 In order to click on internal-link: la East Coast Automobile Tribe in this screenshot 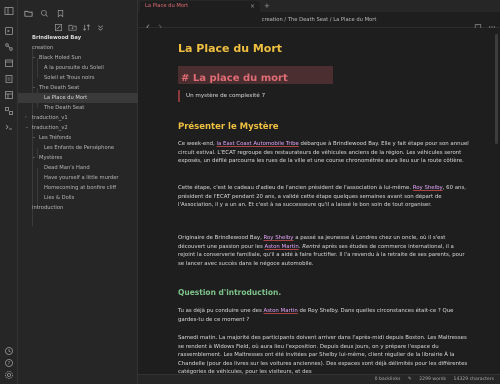, I will do `click(258, 144)`.